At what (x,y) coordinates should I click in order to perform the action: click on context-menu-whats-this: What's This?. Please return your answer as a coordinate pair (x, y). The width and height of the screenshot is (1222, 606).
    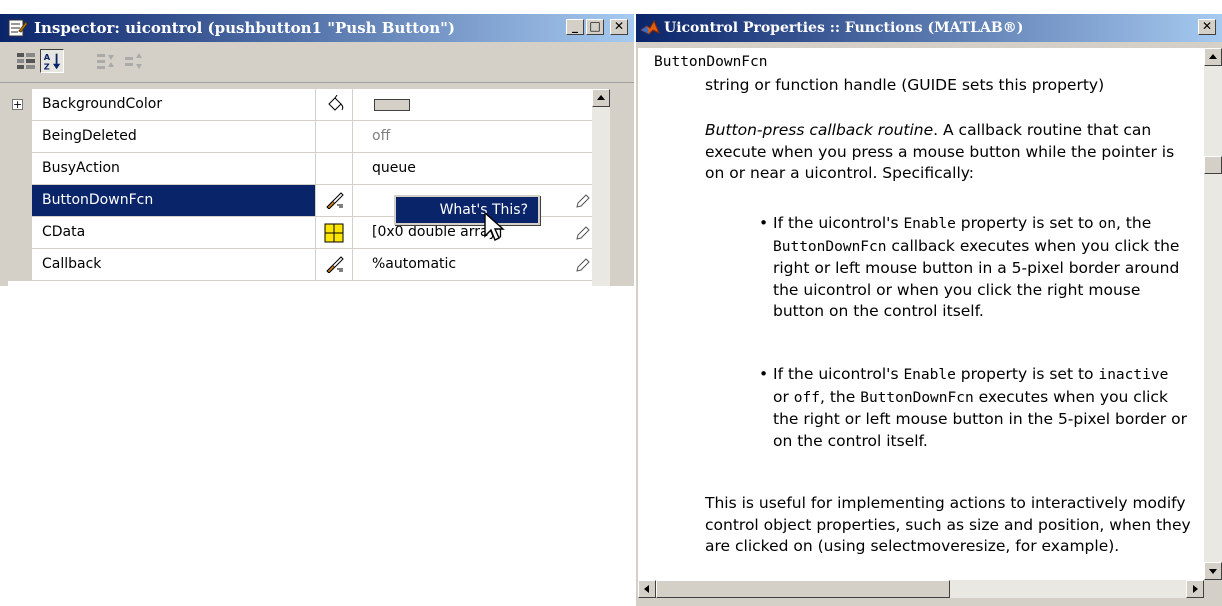
    Looking at the image, I should click on (467, 210).